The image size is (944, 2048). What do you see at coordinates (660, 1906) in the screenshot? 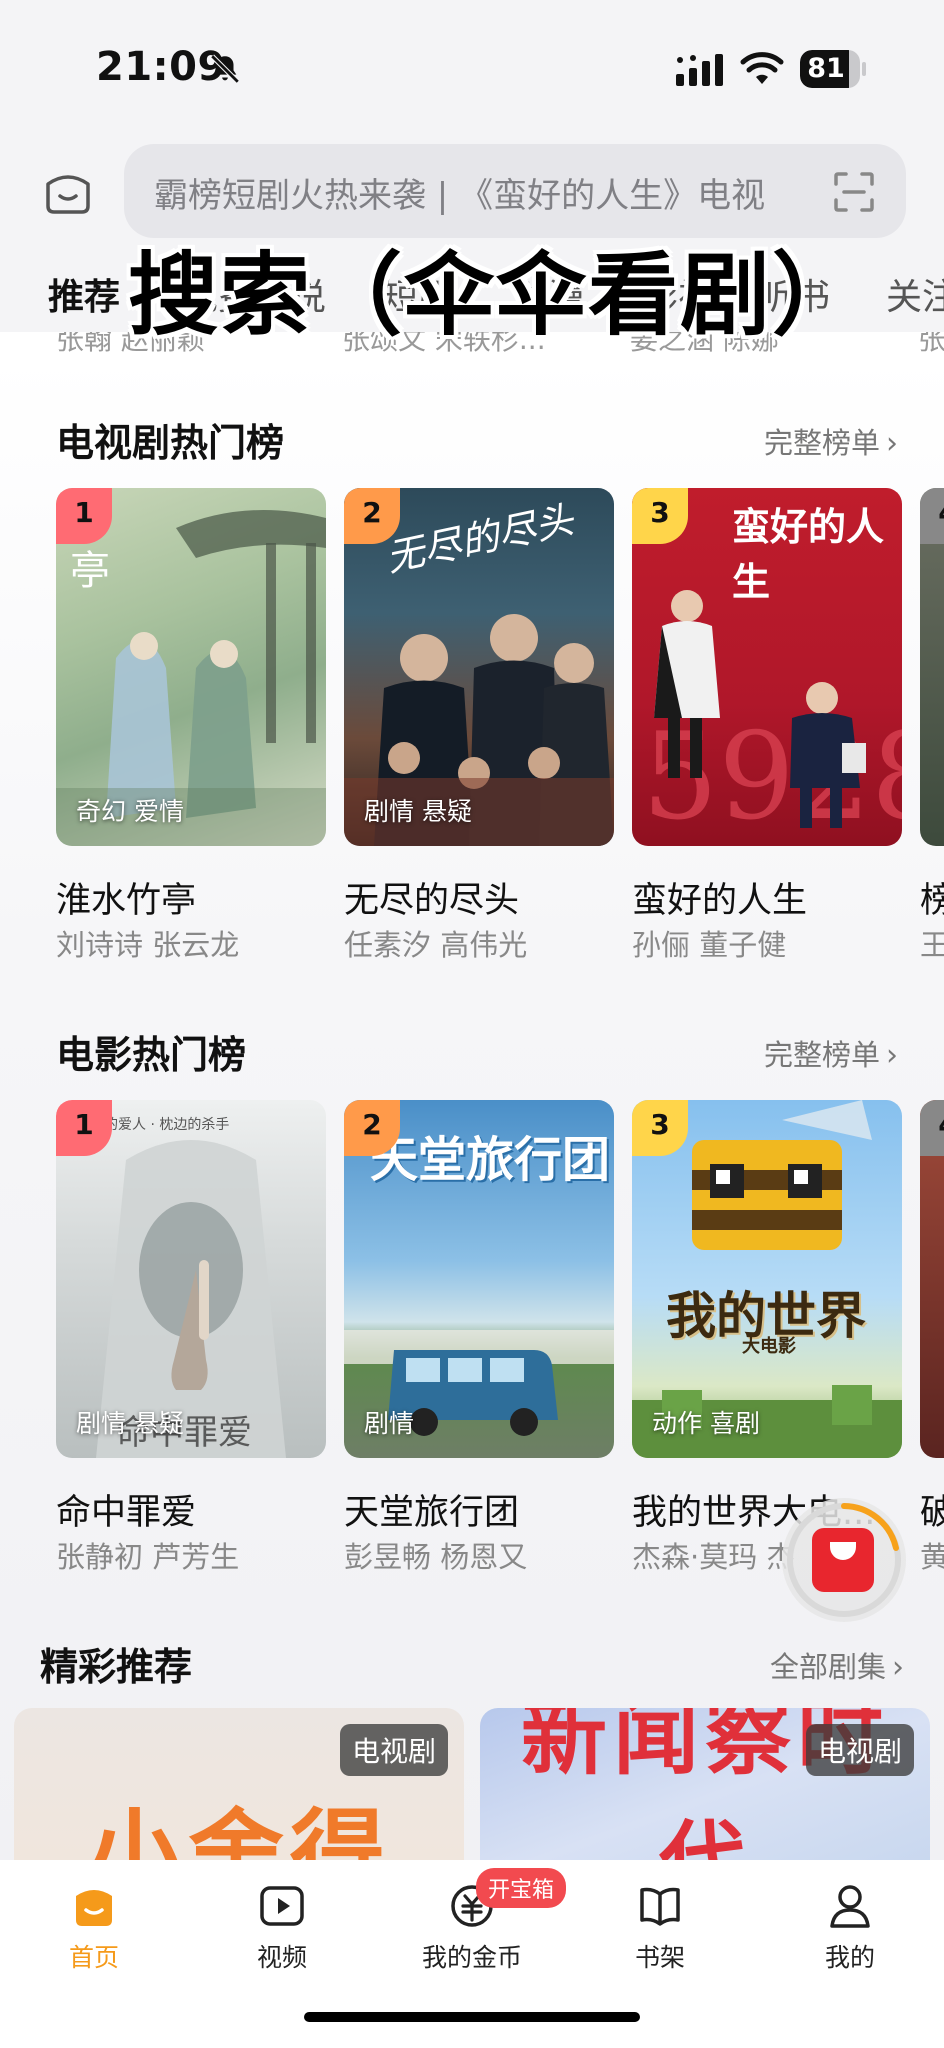
I see `bookshelf-icon` at bounding box center [660, 1906].